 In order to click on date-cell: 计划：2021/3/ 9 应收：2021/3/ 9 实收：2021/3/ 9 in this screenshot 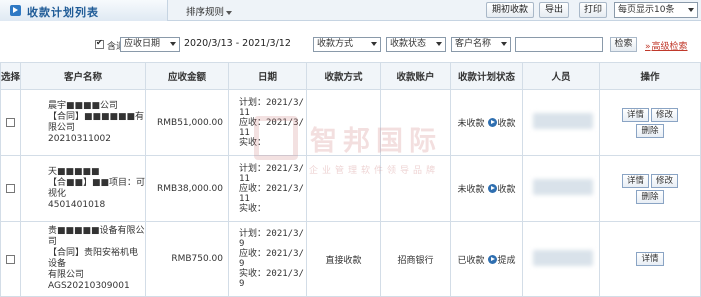, I will do `click(267, 259)`.